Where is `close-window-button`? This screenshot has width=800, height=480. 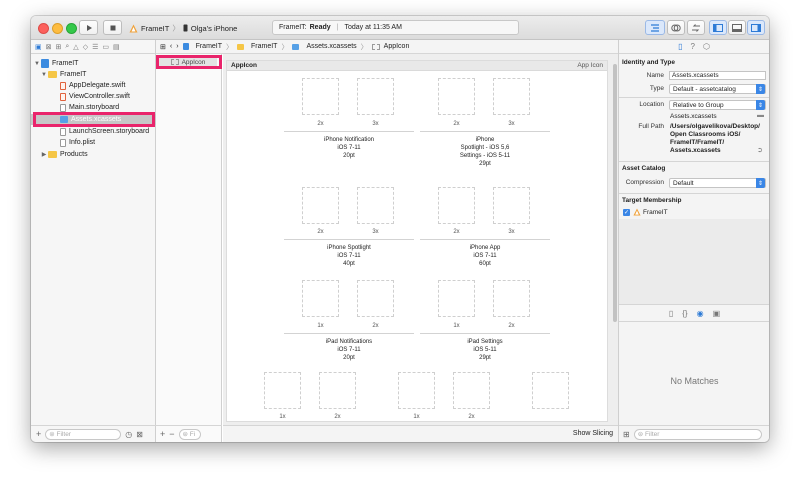
close-window-button is located at coordinates (43, 28).